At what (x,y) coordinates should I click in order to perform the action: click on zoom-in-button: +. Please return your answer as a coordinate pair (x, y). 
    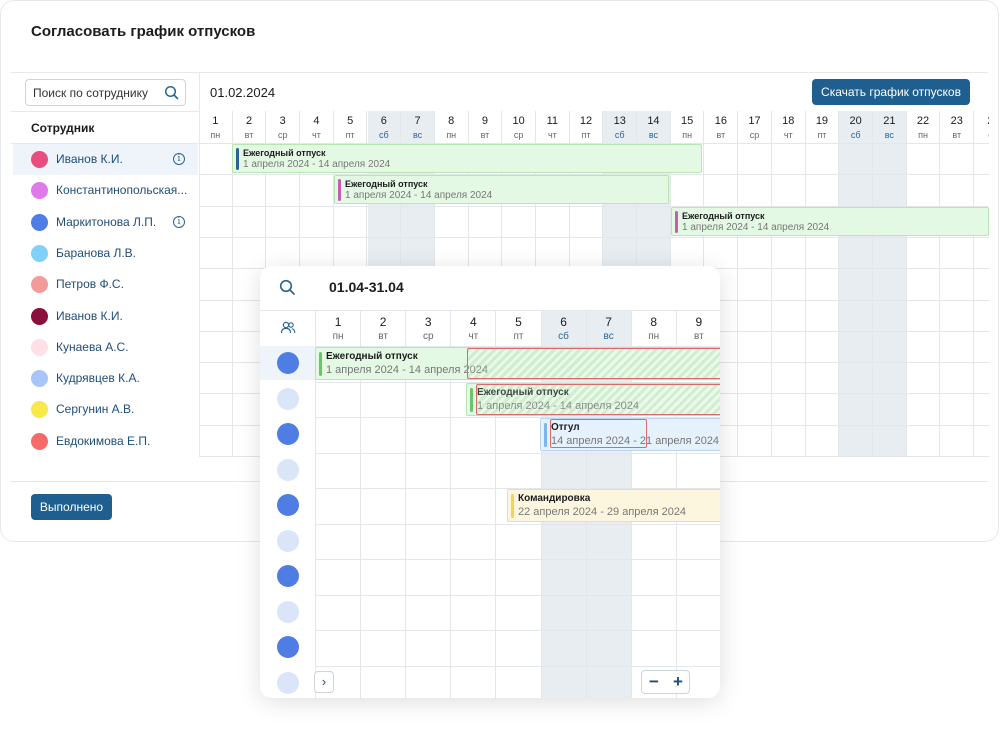
    Looking at the image, I should click on (678, 682).